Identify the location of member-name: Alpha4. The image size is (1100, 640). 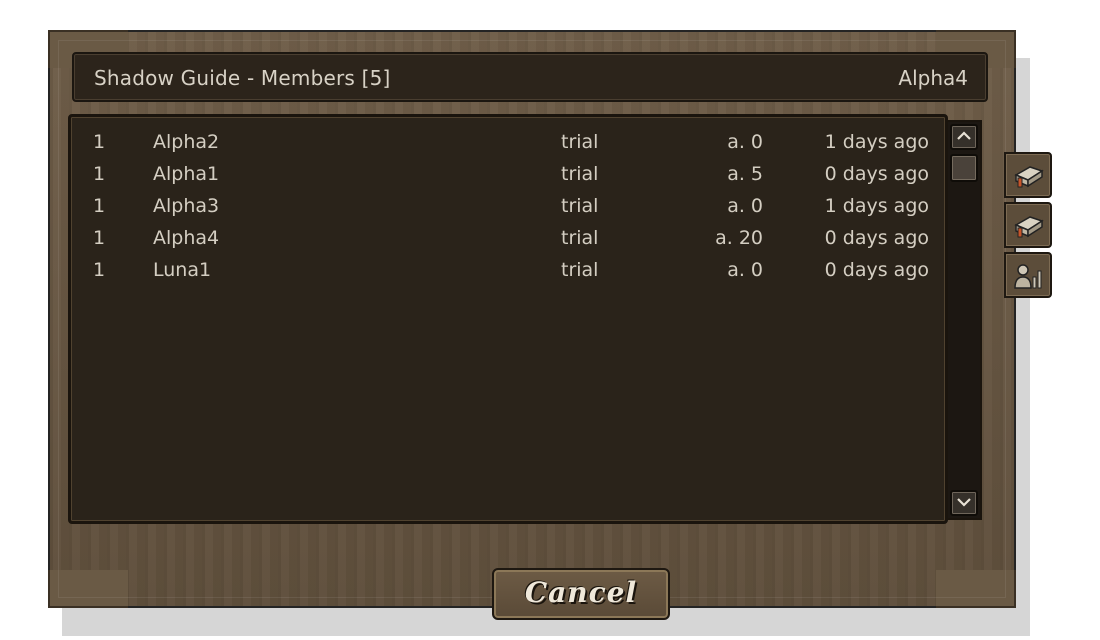
(186, 238).